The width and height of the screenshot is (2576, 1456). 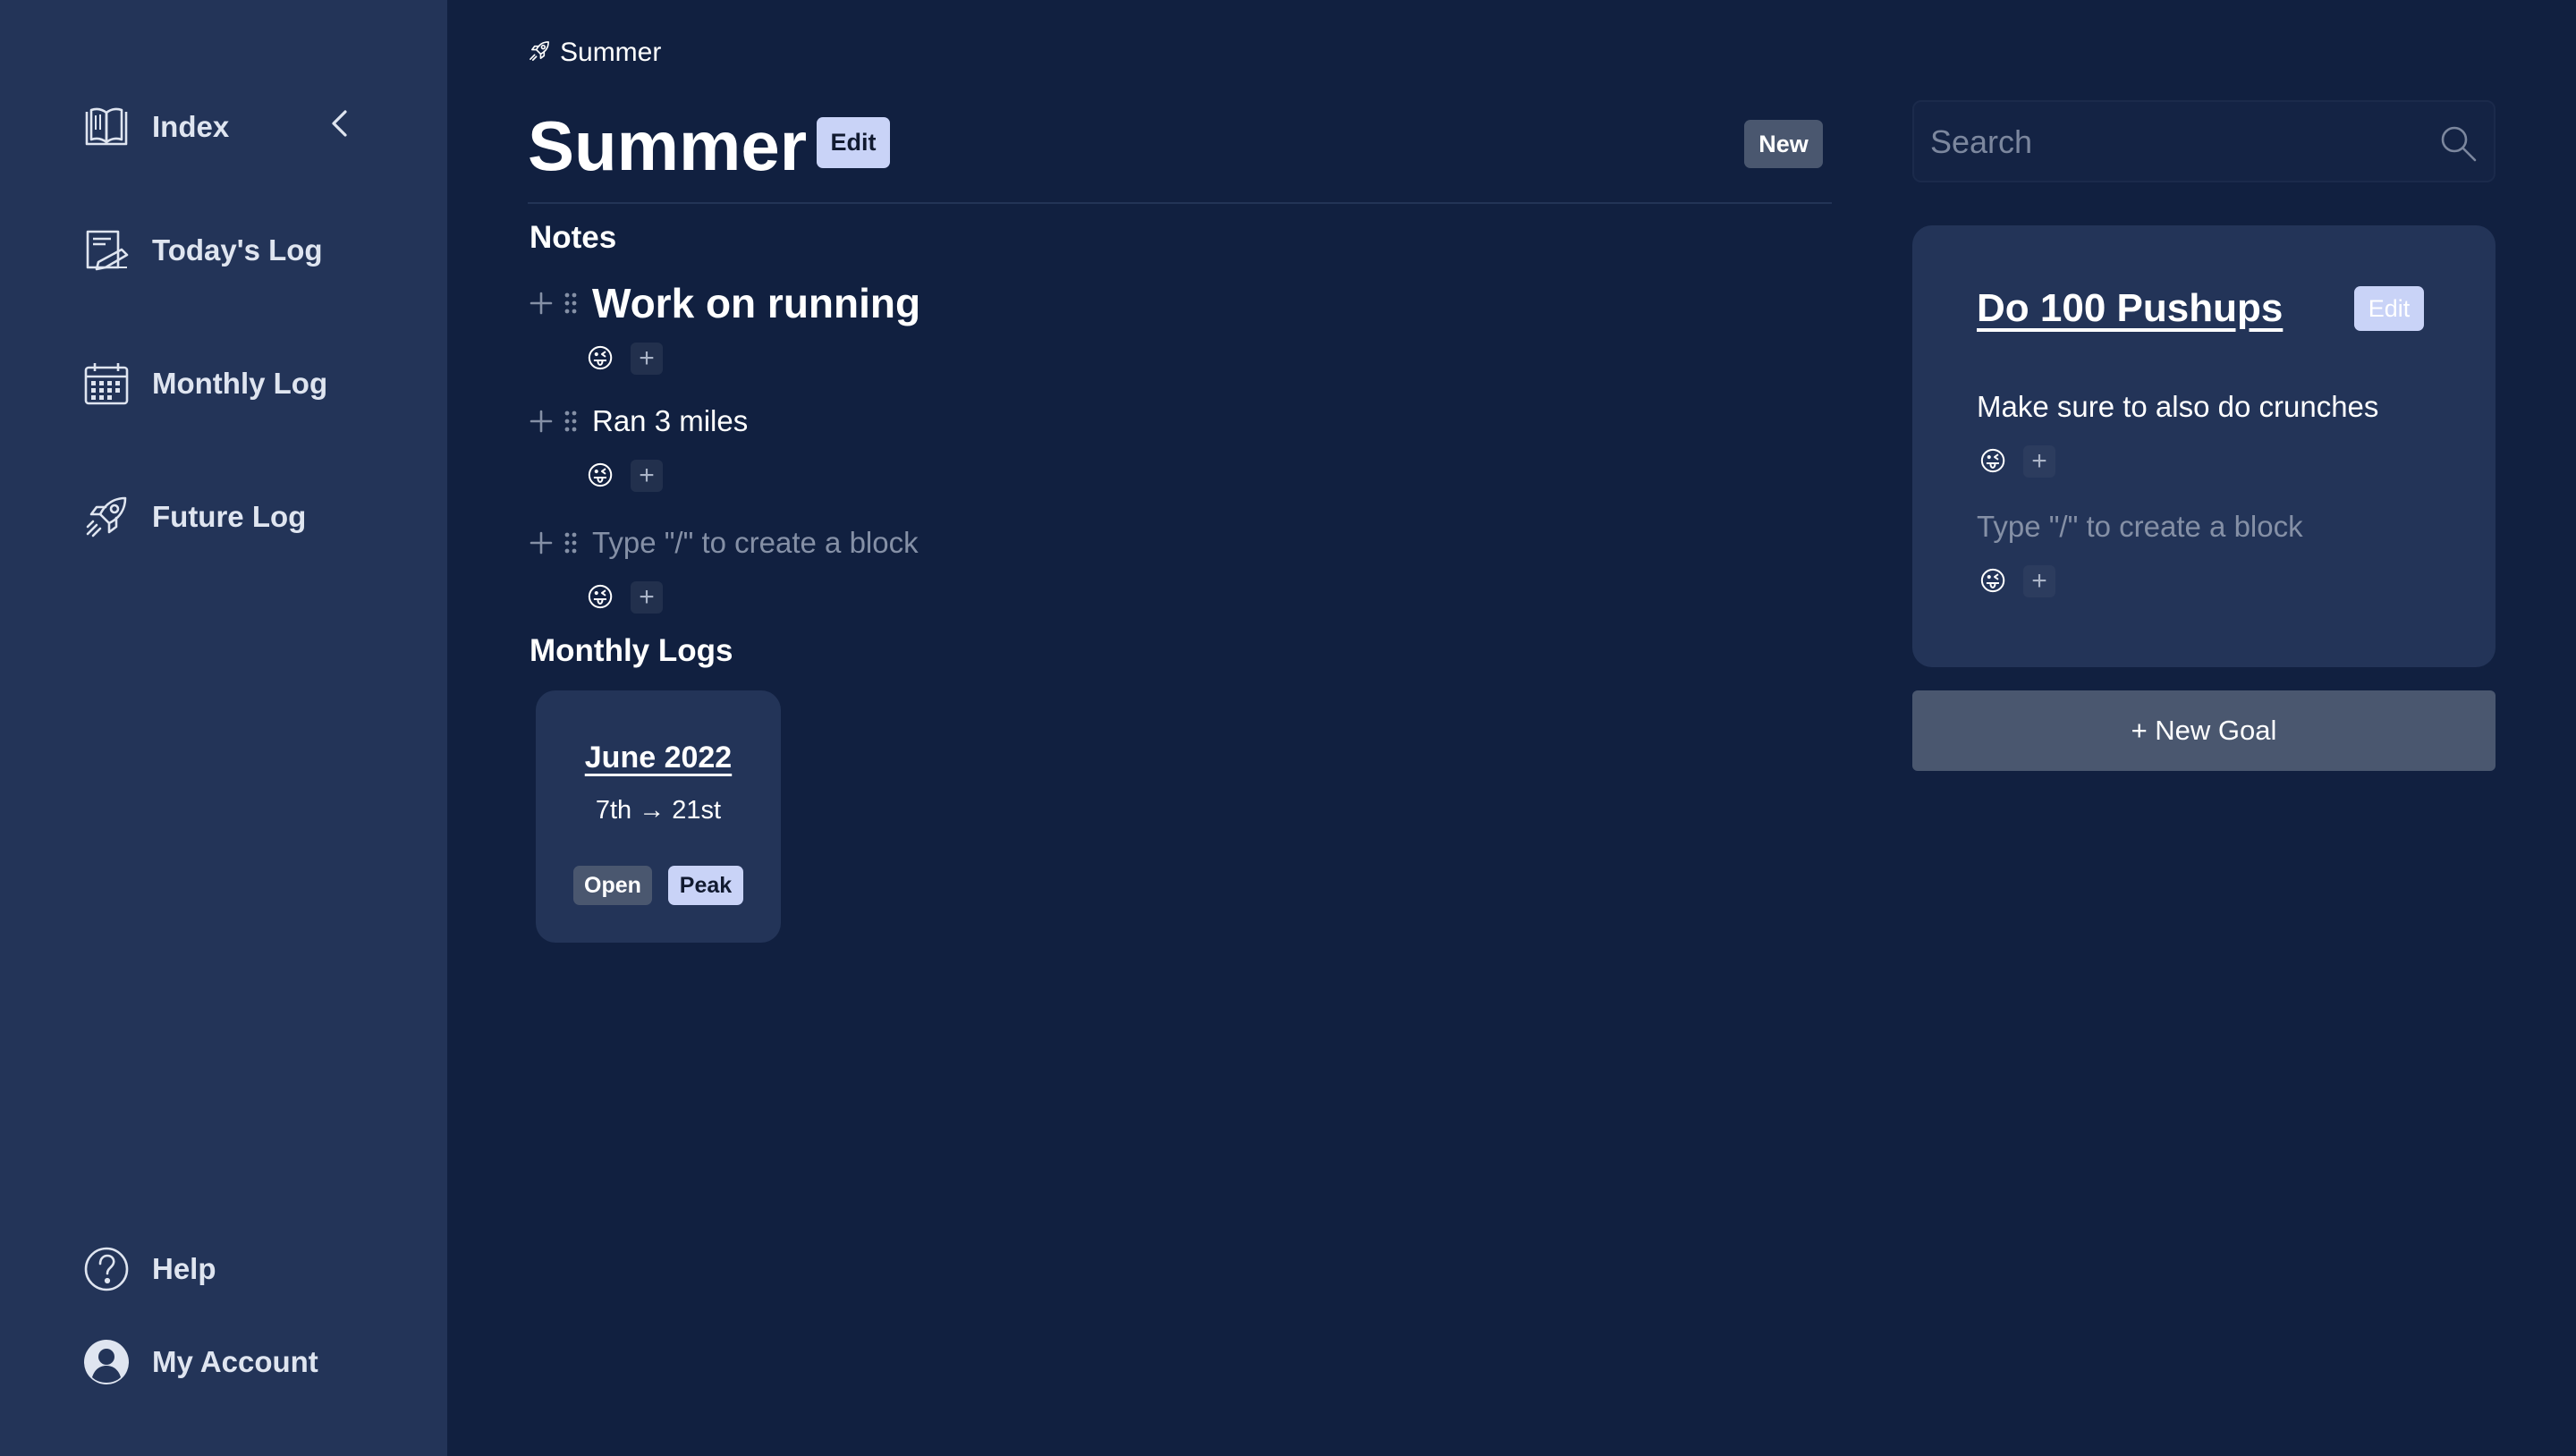 I want to click on new-button: New, so click(x=1783, y=144).